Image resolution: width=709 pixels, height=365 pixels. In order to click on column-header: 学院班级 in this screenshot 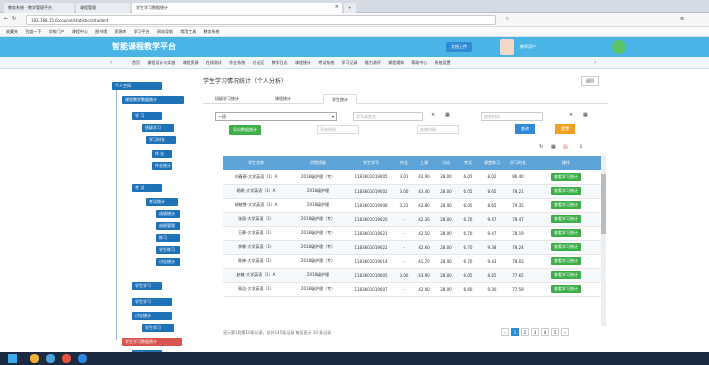, I will do `click(318, 163)`.